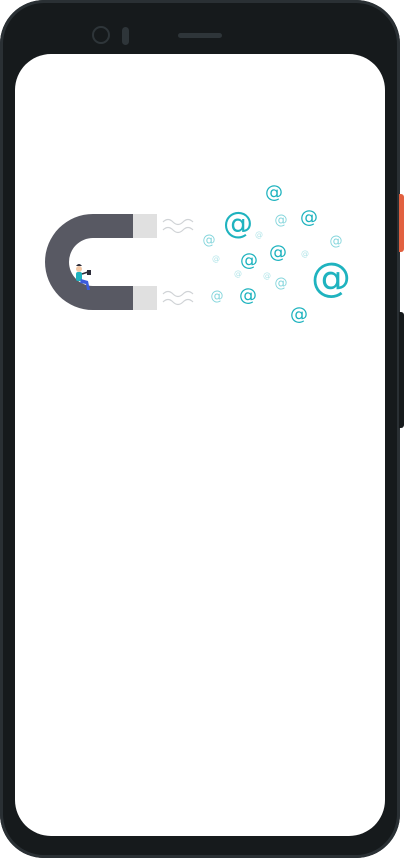 This screenshot has width=404, height=858. I want to click on magnet-icon, so click(101, 262).